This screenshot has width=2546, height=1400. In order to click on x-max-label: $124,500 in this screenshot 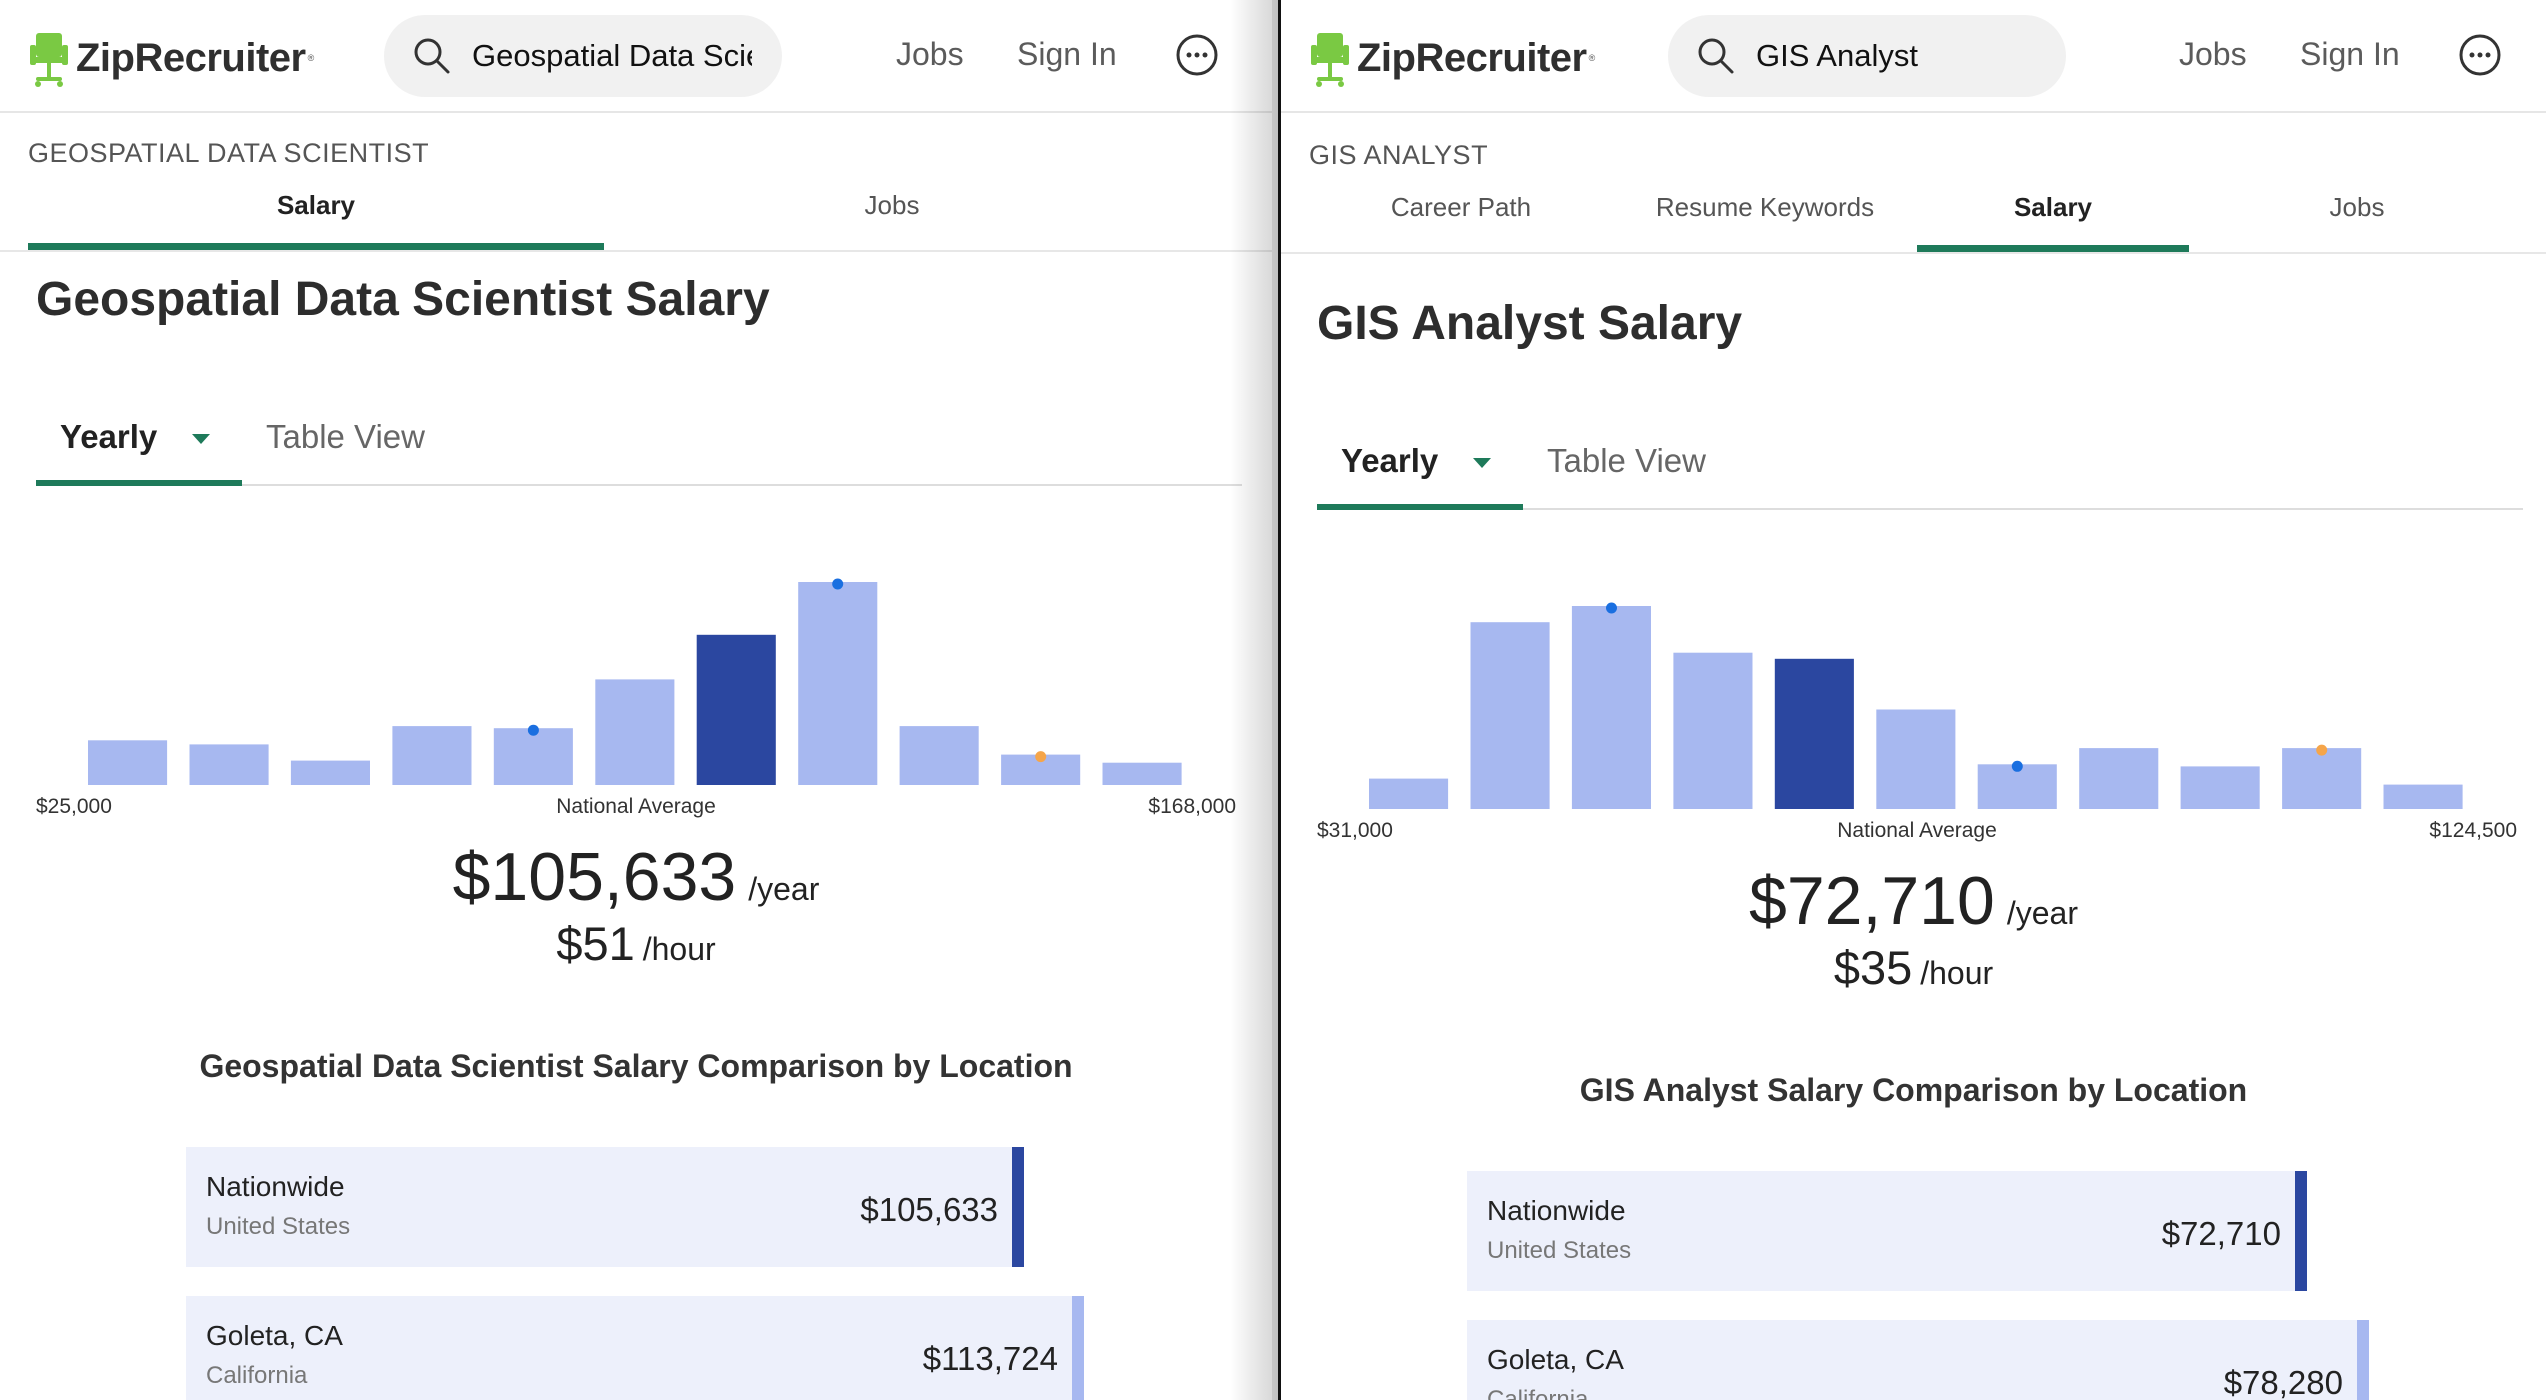, I will do `click(2473, 830)`.